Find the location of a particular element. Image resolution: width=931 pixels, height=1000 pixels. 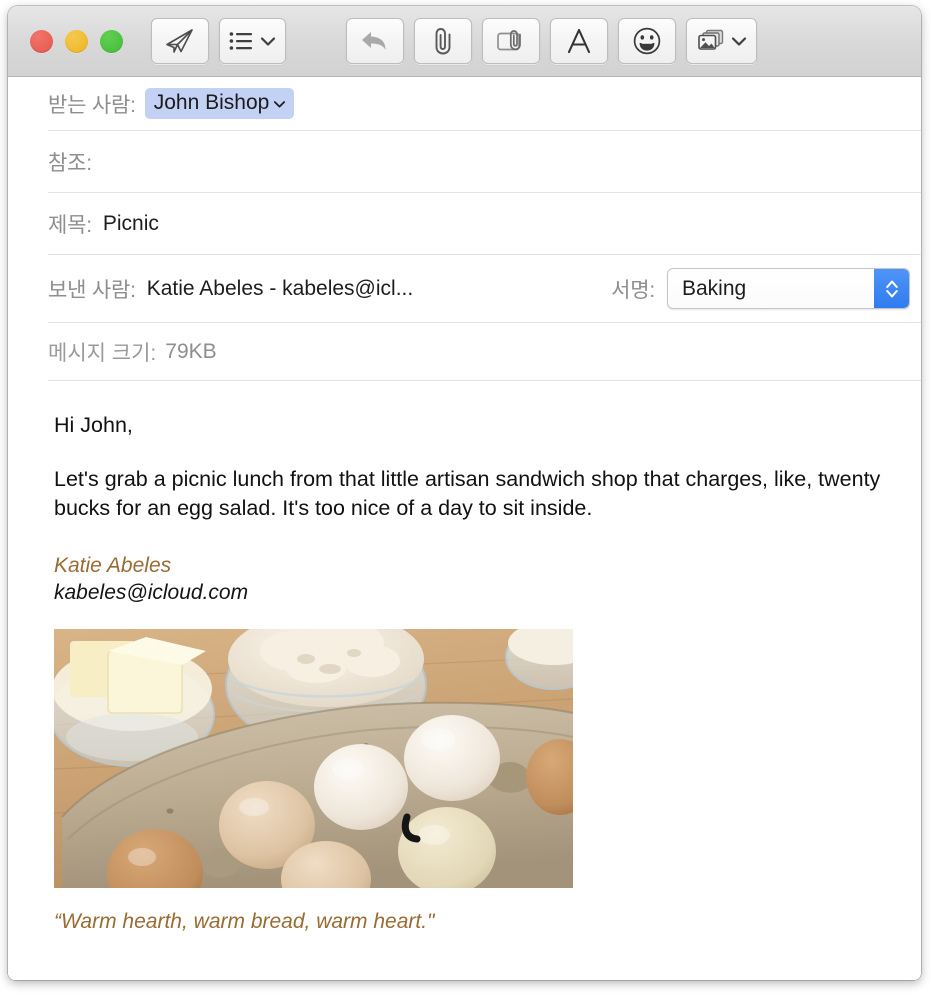

header-fields-button is located at coordinates (252, 41).